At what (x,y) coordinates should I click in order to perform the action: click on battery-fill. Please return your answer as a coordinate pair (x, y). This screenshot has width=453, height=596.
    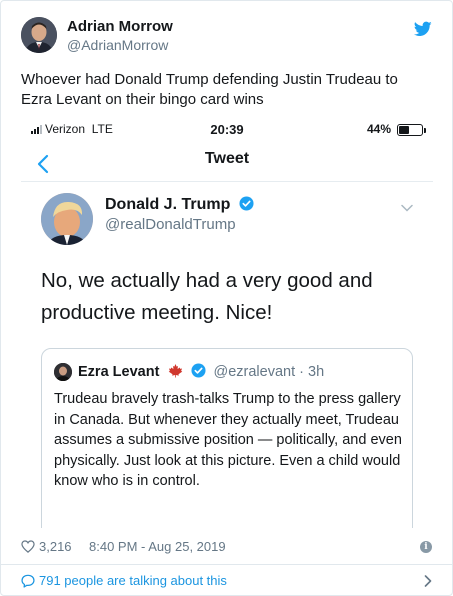
    Looking at the image, I should click on (404, 130).